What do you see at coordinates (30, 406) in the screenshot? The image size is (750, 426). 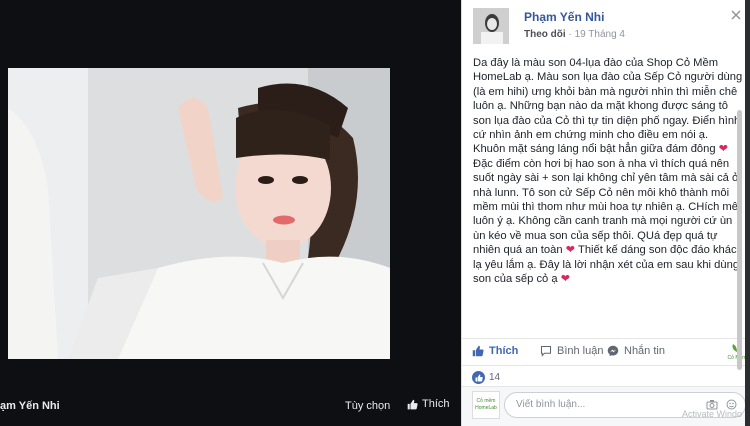 I see `photo-owner-name: ạm Yến Nhi` at bounding box center [30, 406].